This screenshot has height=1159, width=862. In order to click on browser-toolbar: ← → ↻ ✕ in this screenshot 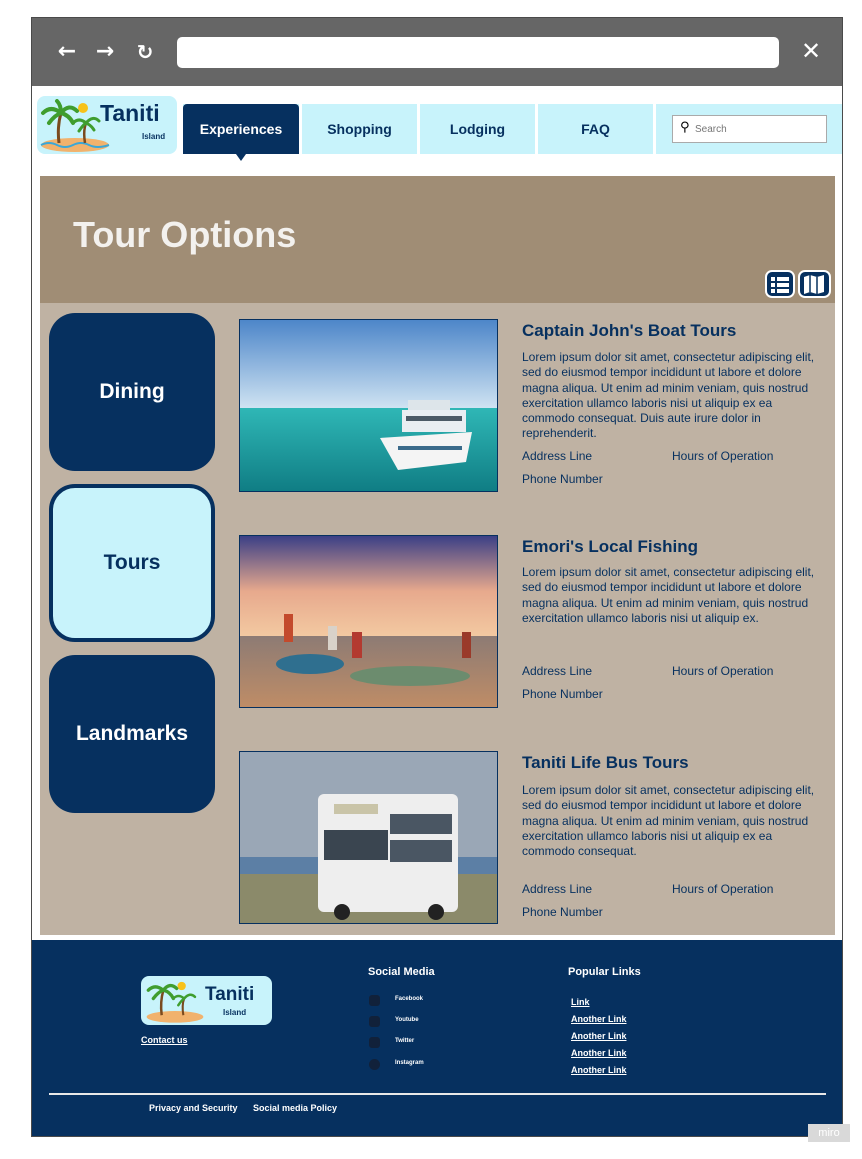, I will do `click(437, 52)`.